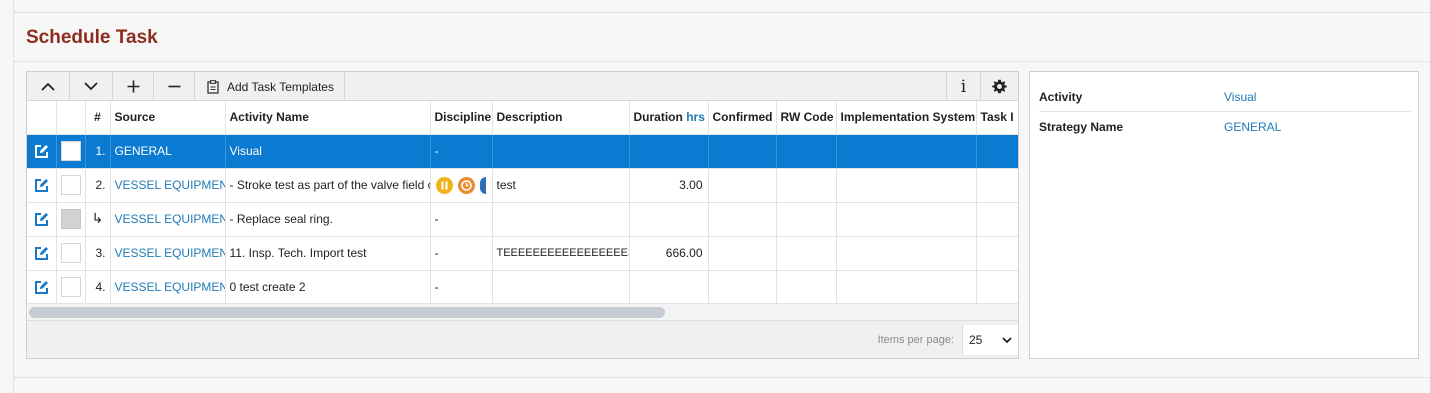 The height and width of the screenshot is (393, 1430). Describe the element at coordinates (906, 118) in the screenshot. I see `column-header-implementation-system: Implementation System` at that location.